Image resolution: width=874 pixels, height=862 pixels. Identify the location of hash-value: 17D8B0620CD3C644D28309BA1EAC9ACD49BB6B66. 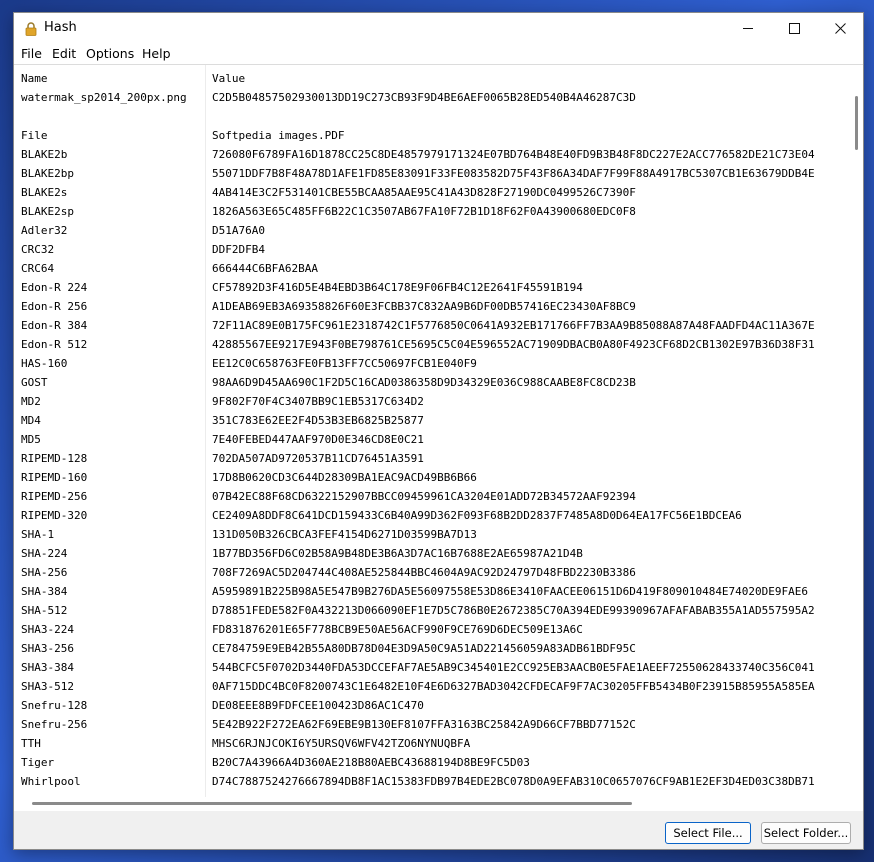
(344, 477).